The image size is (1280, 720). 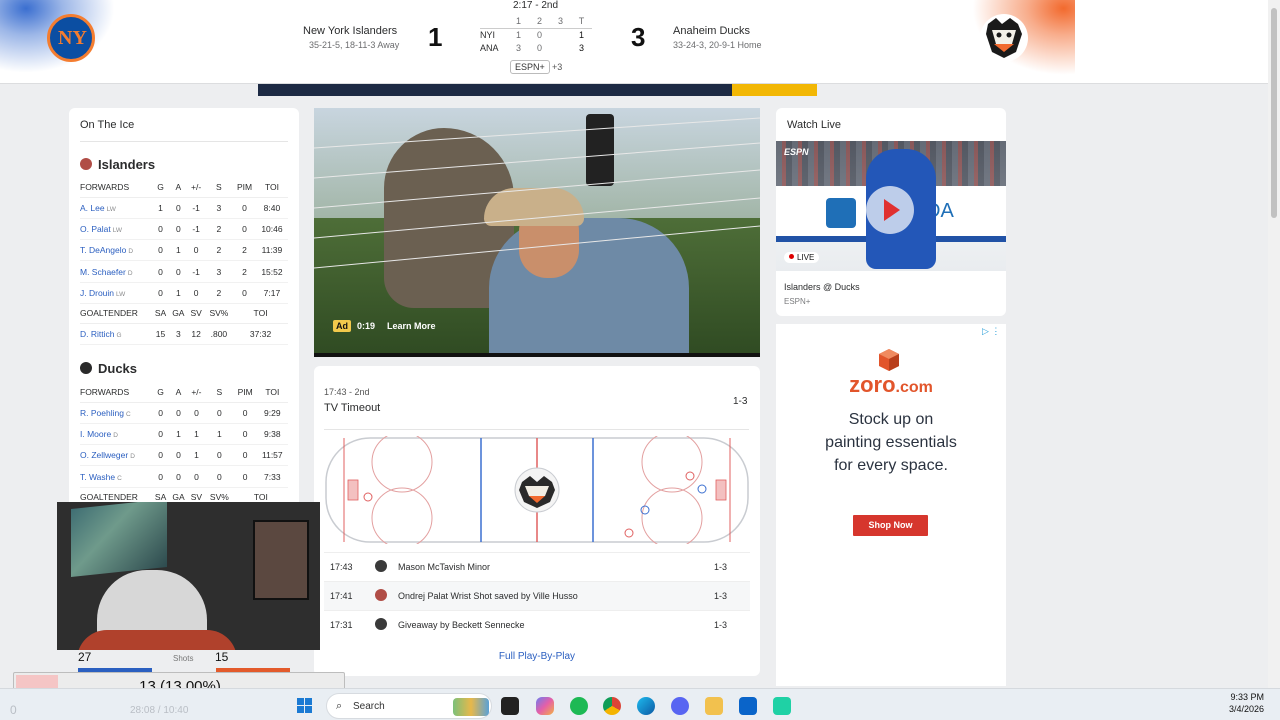 What do you see at coordinates (748, 706) in the screenshot?
I see `outlook-icon` at bounding box center [748, 706].